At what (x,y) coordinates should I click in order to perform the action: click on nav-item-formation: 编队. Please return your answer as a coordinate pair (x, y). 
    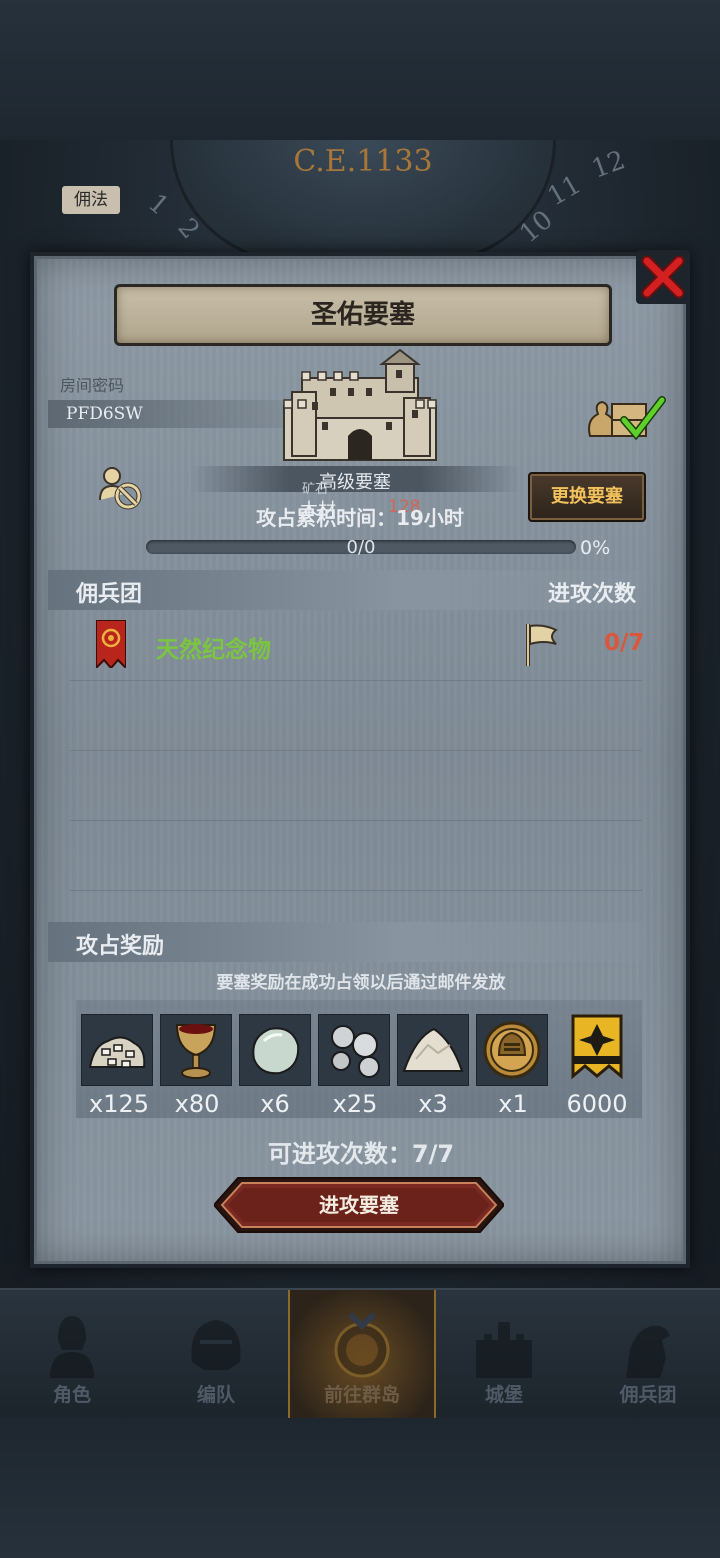
    Looking at the image, I should click on (216, 1355).